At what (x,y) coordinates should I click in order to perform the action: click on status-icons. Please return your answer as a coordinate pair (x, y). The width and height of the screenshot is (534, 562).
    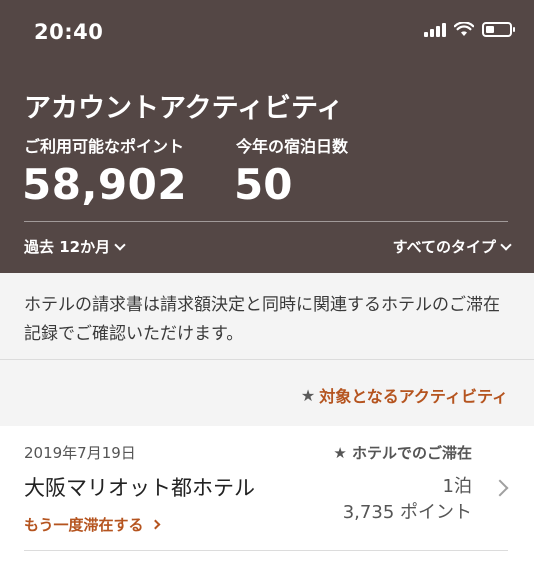
    Looking at the image, I should click on (469, 29).